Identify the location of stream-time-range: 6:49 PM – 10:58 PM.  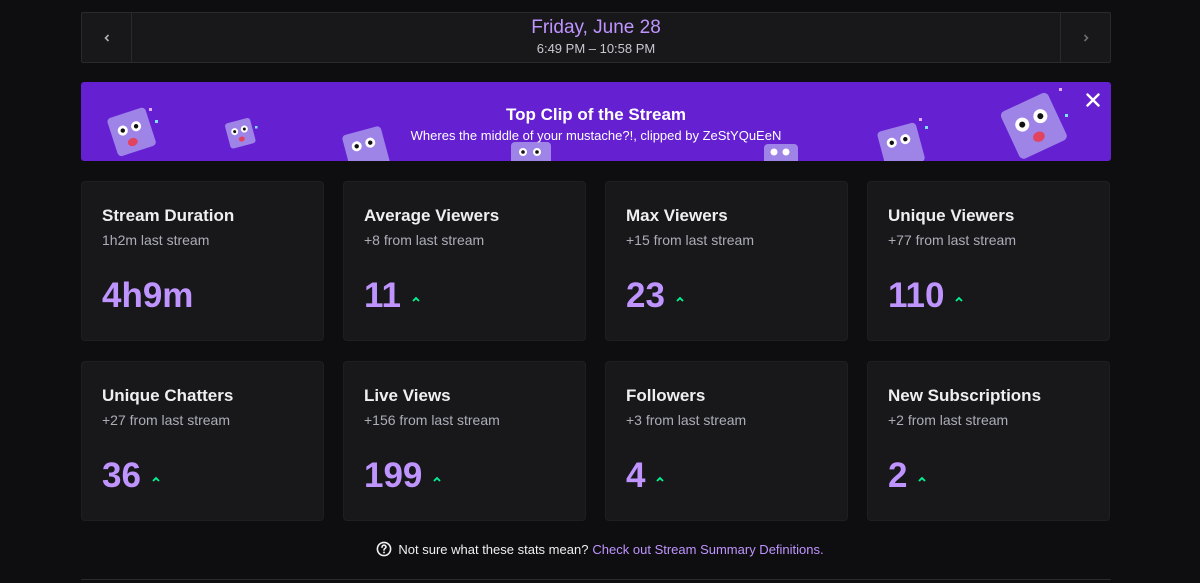
(596, 48).